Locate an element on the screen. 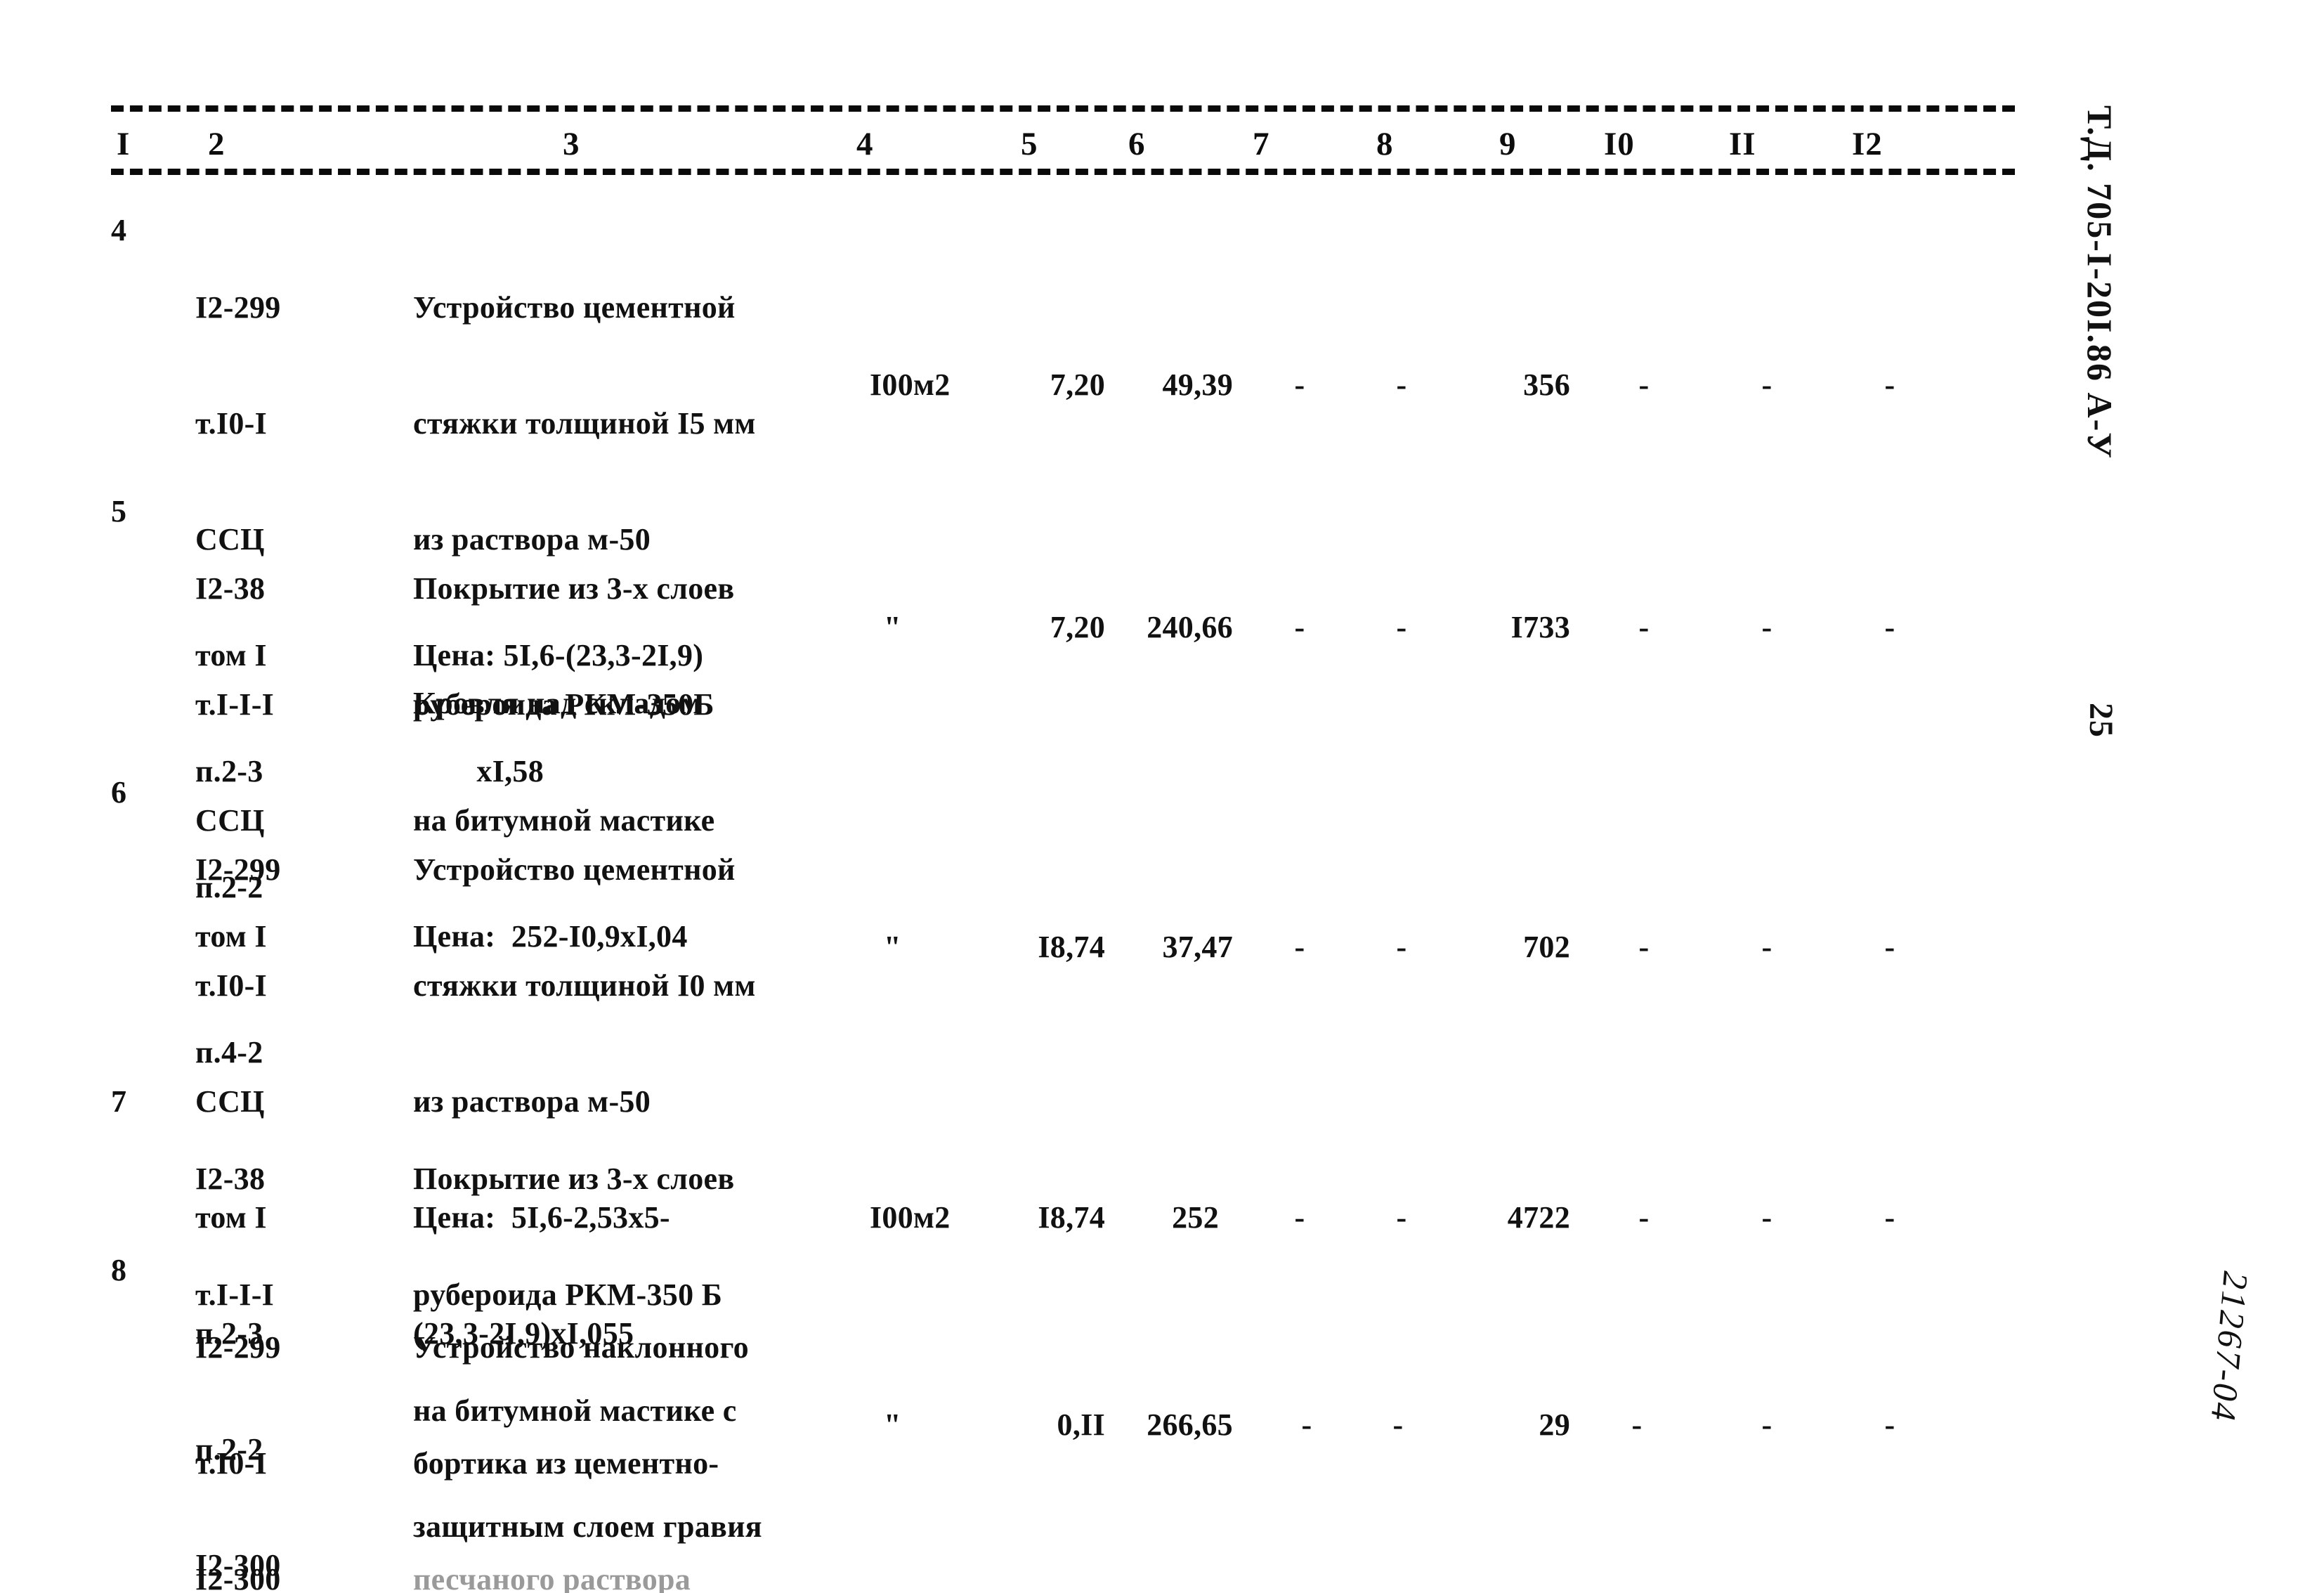 Image resolution: width=2324 pixels, height=1593 pixels. row-number: 7 is located at coordinates (119, 1101).